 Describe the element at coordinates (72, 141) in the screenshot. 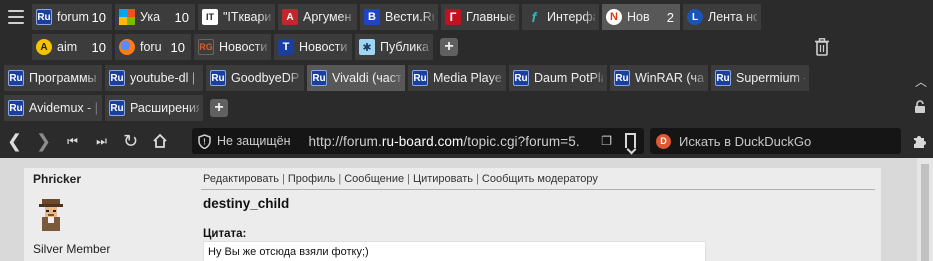

I see `rewind-icon: ⏮` at that location.